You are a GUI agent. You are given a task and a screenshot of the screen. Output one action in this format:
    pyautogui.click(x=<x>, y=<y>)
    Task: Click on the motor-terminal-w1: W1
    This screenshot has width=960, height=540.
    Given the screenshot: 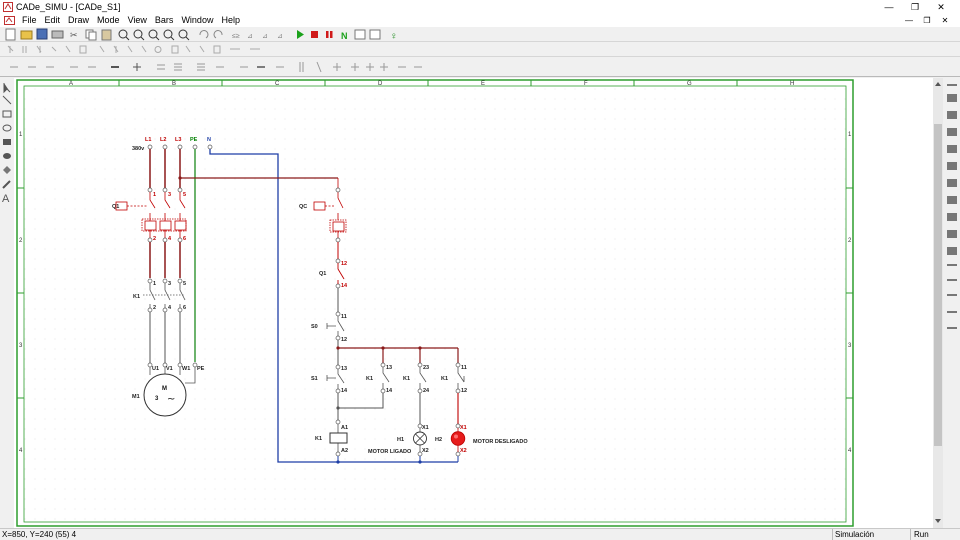 What is the action you would take?
    pyautogui.click(x=186, y=369)
    